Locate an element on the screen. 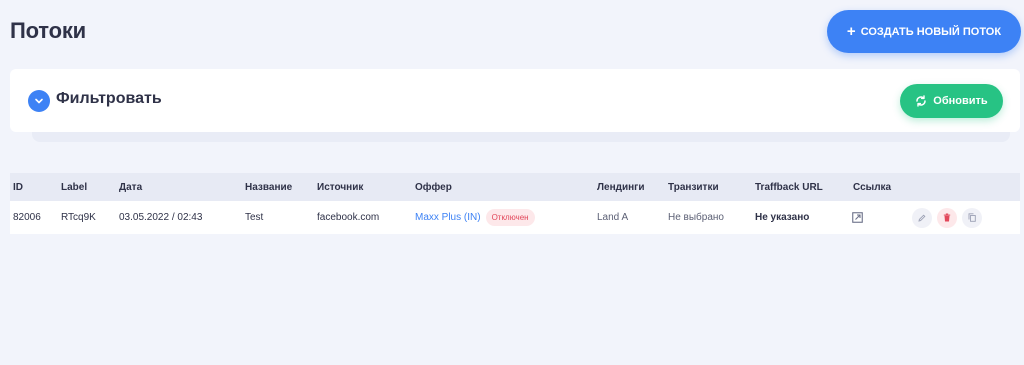  row-offer-cell: Maxx Plus (IN) Отключен is located at coordinates (475, 217).